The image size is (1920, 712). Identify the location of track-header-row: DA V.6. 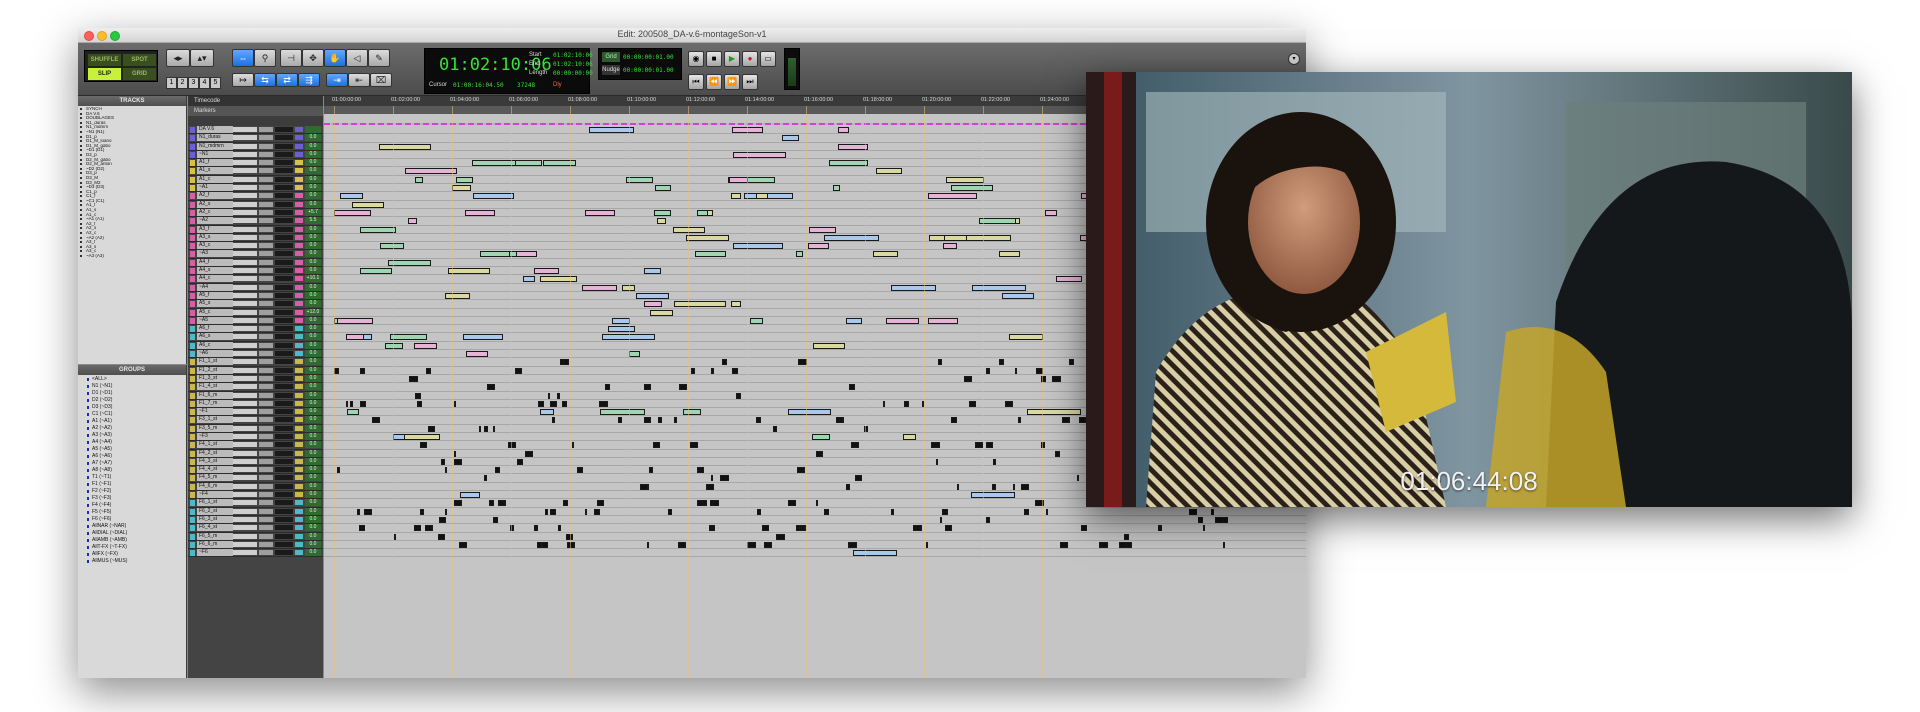
(255, 130).